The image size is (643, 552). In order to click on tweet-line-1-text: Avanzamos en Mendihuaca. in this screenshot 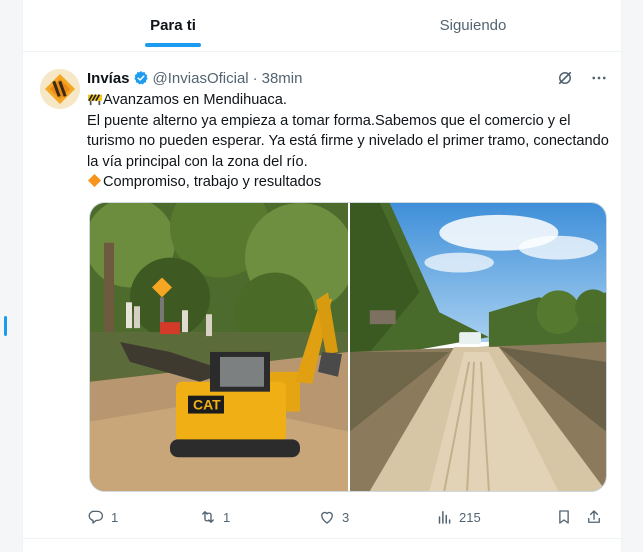, I will do `click(195, 100)`.